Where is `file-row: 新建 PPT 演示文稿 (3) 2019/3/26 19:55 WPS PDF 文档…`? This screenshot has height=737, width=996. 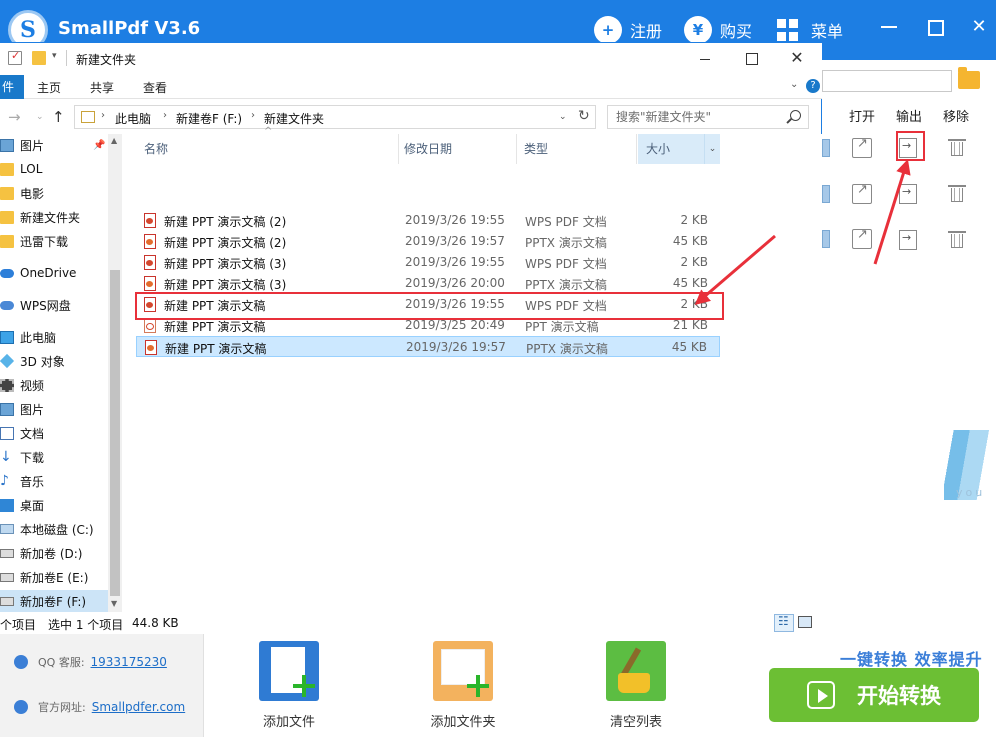
file-row: 新建 PPT 演示文稿 (3) 2019/3/26 19:55 WPS PDF 文档… is located at coordinates (428, 262).